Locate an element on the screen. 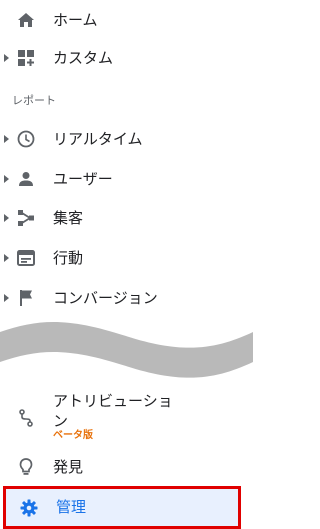  content-break-wave is located at coordinates (126, 349).